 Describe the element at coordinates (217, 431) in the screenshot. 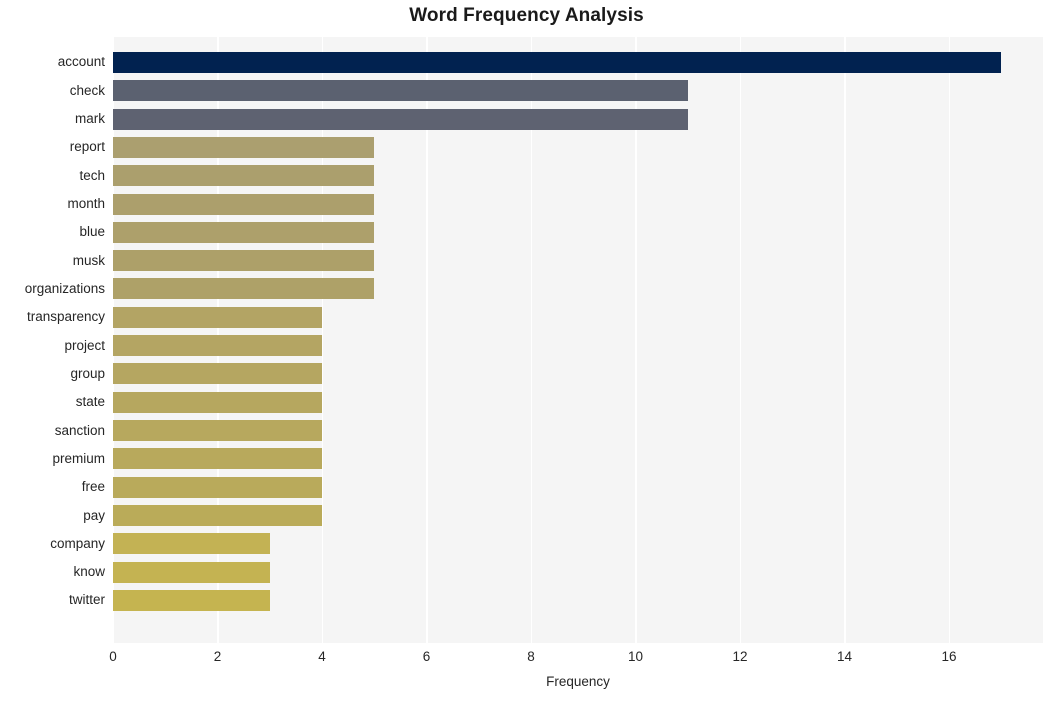

I see `bar-sanction` at that location.